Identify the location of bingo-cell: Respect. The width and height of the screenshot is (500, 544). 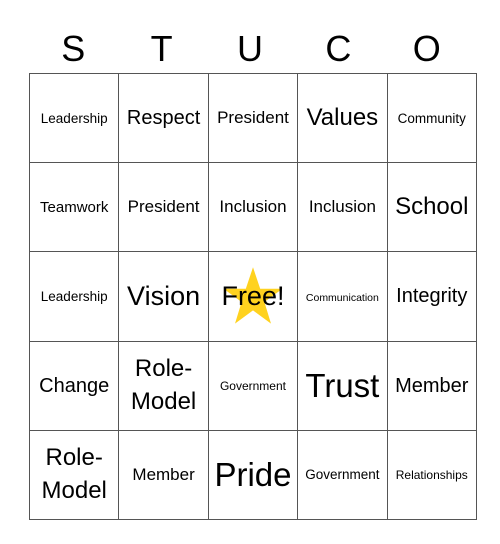
(163, 118).